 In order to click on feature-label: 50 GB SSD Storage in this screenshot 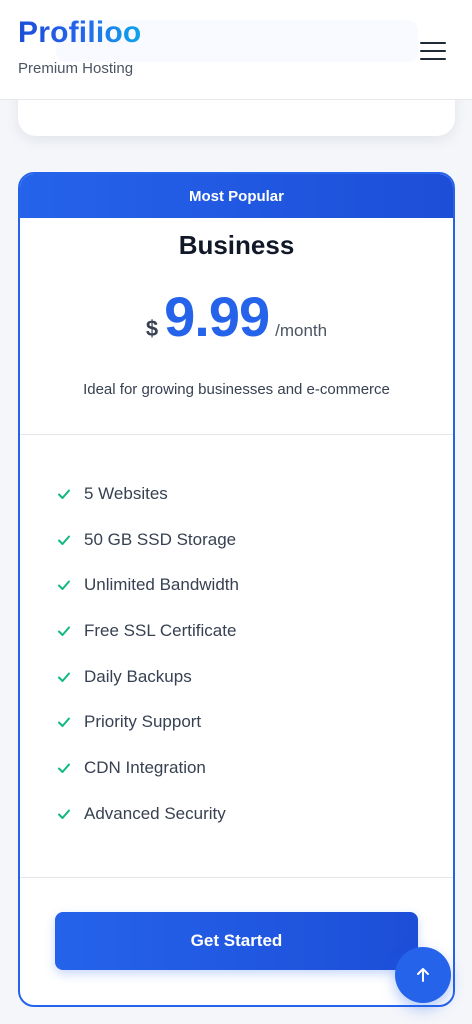, I will do `click(160, 539)`.